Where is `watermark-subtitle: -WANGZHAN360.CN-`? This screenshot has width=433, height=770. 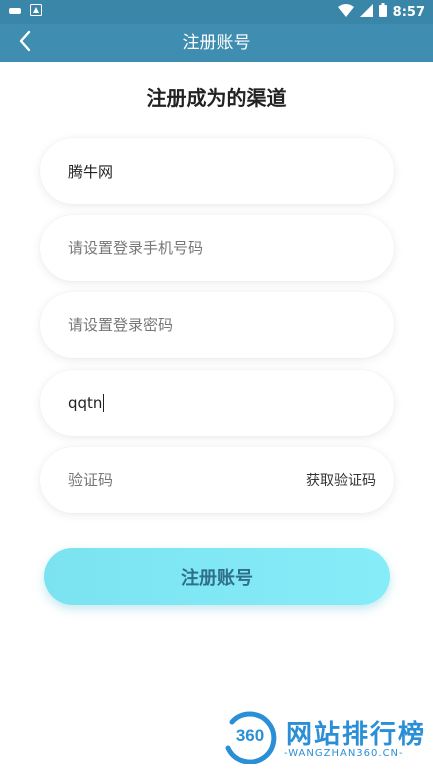
watermark-subtitle: -WANGZHAN360.CN- is located at coordinates (344, 753).